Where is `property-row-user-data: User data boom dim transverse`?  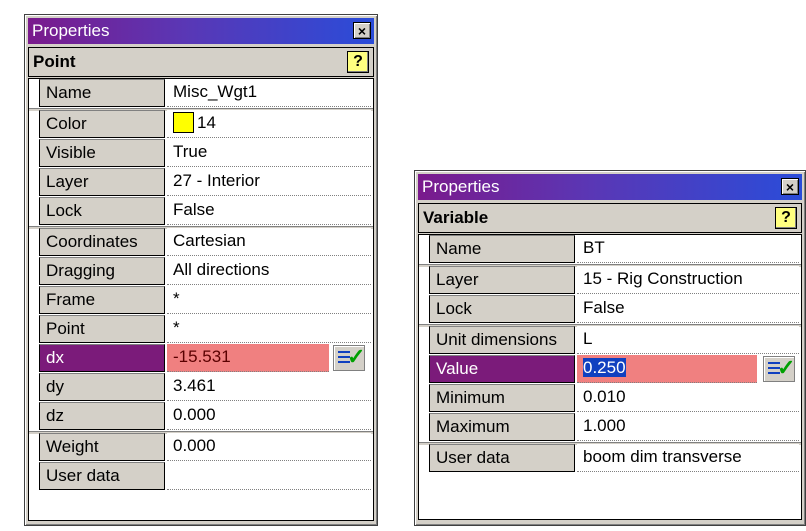 property-row-user-data: User data boom dim transverse is located at coordinates (610, 459).